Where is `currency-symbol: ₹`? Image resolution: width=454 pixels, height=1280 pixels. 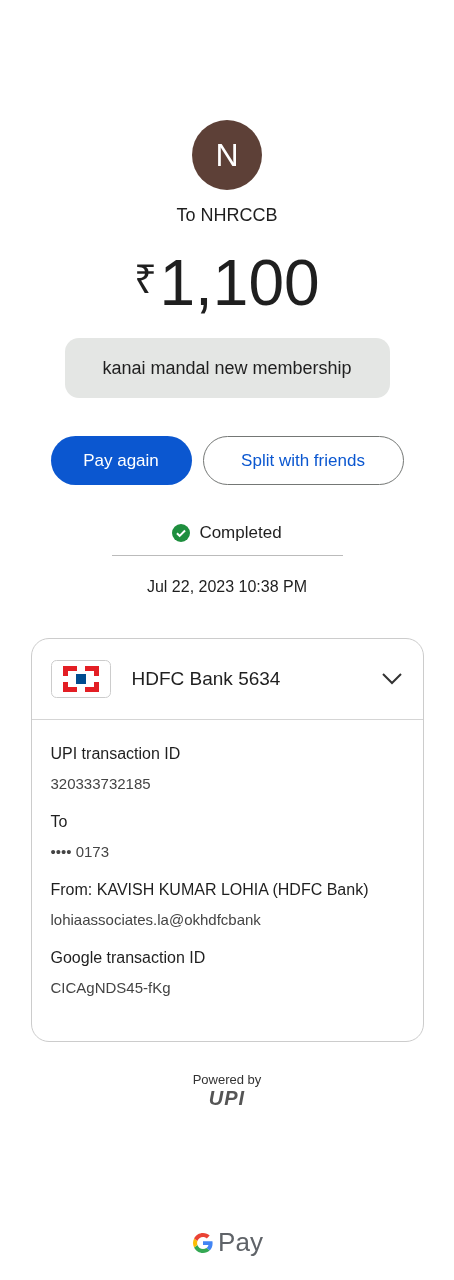 currency-symbol: ₹ is located at coordinates (146, 279).